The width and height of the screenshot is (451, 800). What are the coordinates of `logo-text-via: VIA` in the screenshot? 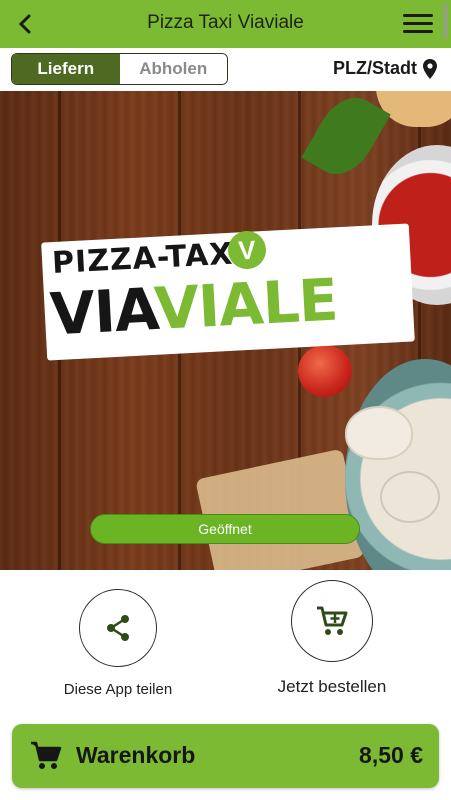 It's located at (102, 312).